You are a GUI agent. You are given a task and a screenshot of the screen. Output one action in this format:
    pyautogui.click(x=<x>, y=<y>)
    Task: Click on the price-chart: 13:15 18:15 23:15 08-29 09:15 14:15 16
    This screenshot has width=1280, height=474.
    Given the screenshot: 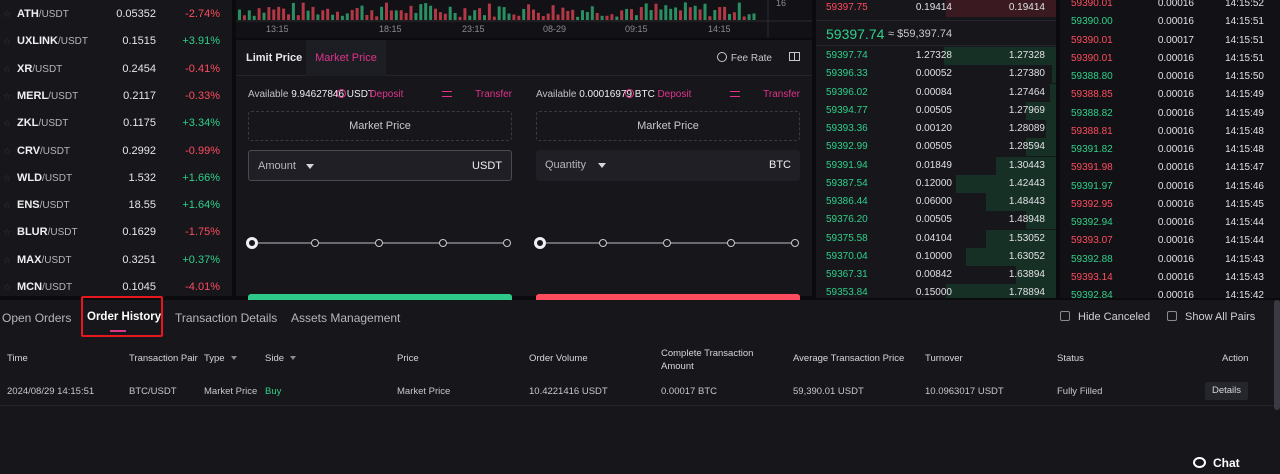 What is the action you would take?
    pyautogui.click(x=524, y=19)
    